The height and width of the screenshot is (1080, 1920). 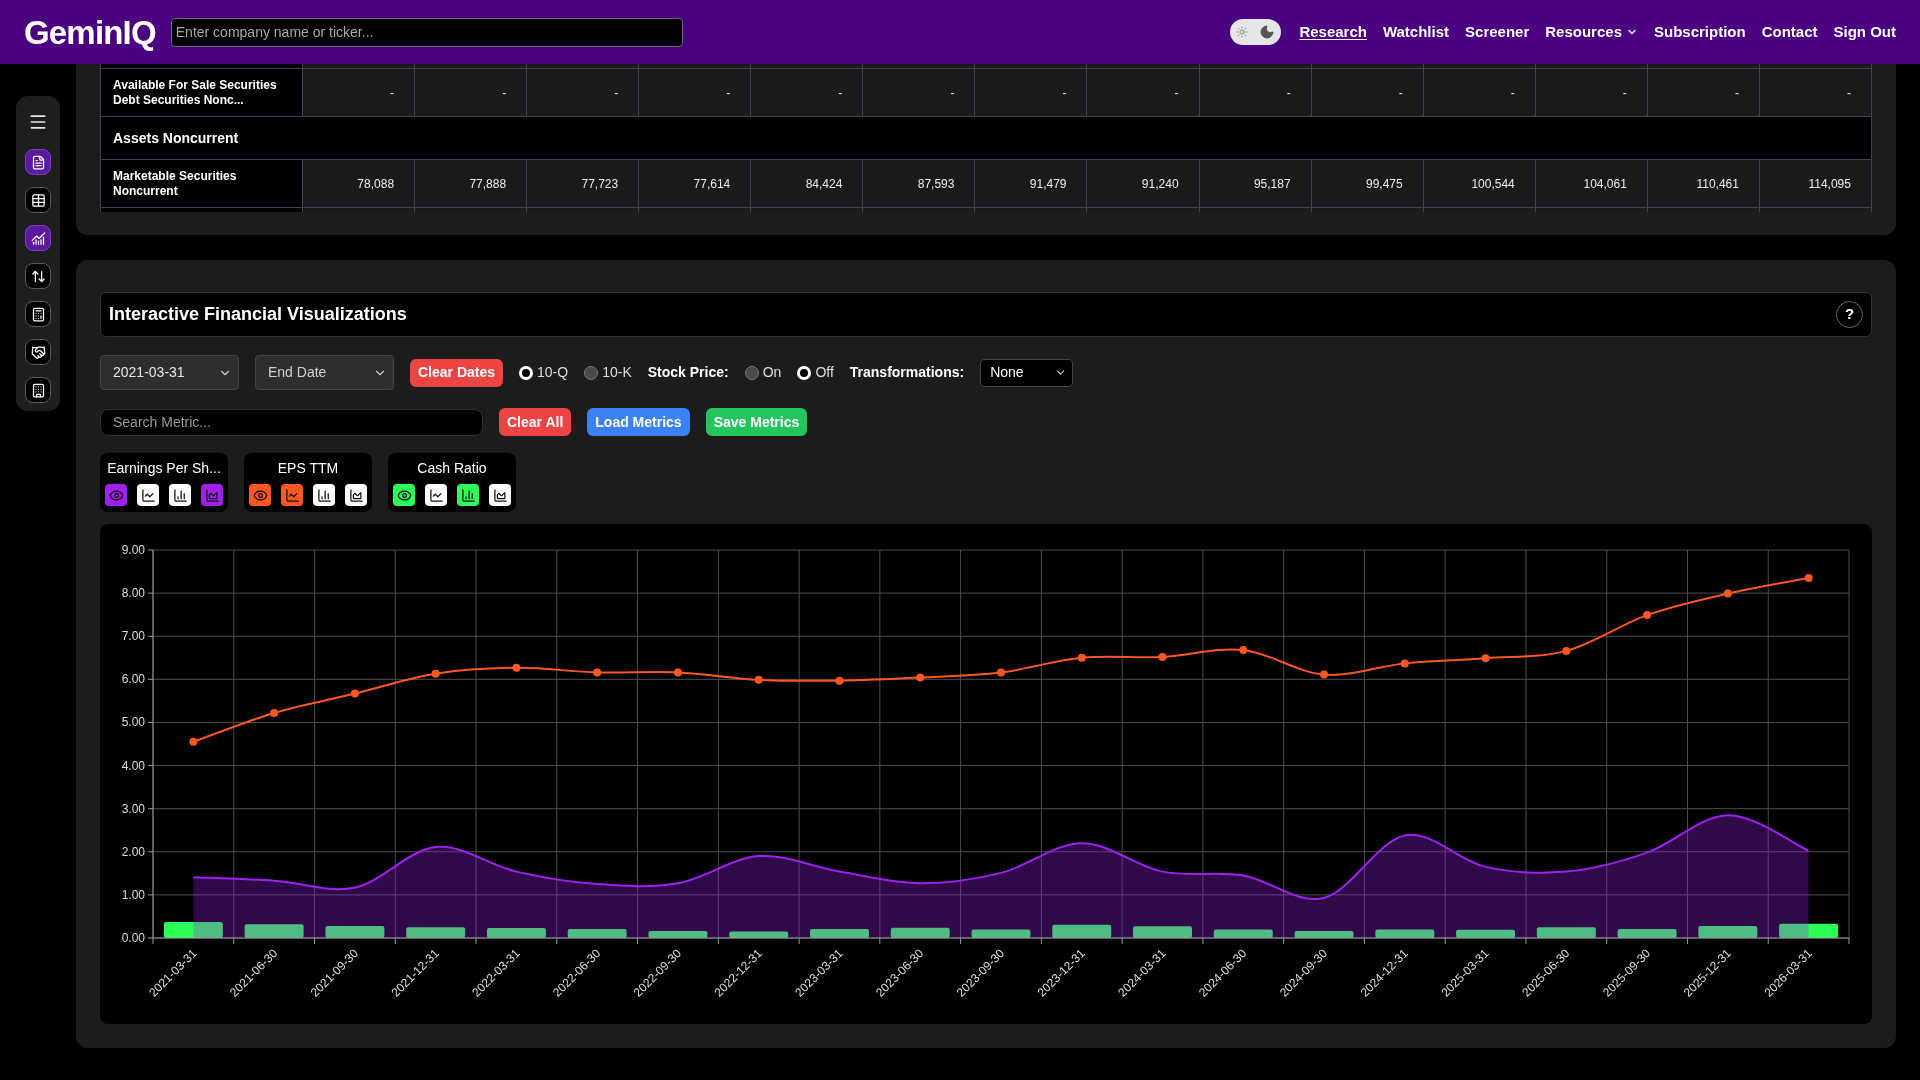 What do you see at coordinates (1700, 32) in the screenshot?
I see `nav-link: Subscription` at bounding box center [1700, 32].